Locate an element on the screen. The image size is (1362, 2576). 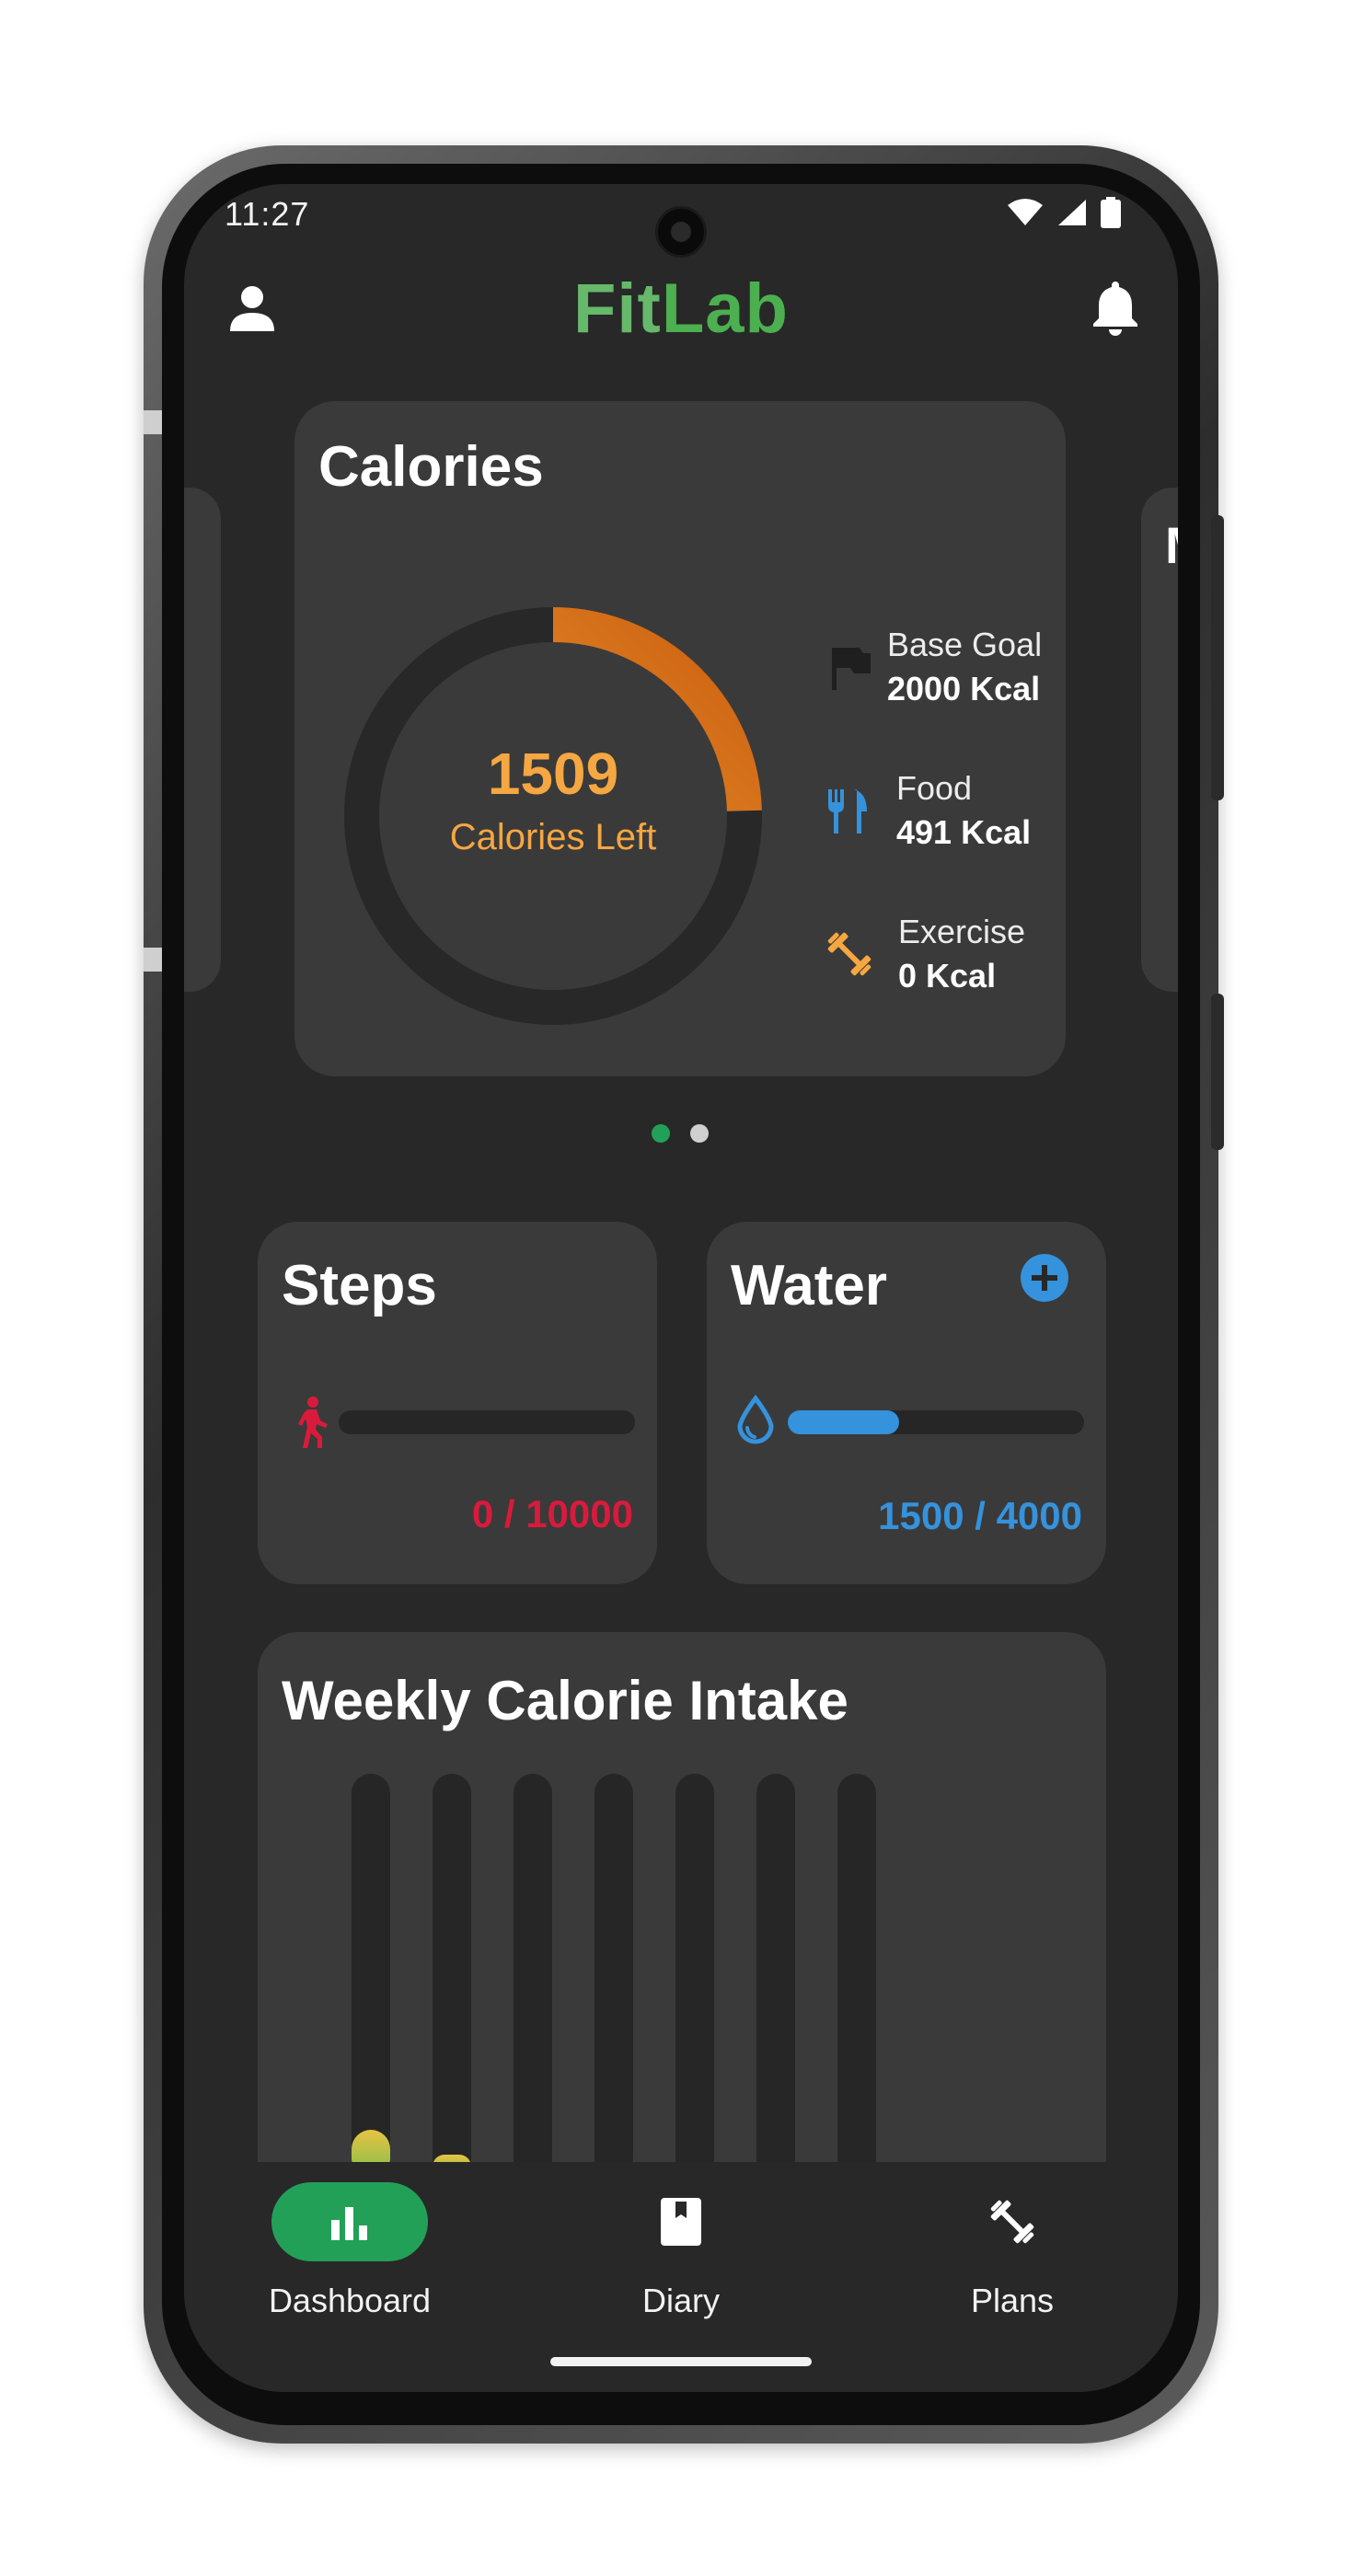
add-circle-icon is located at coordinates (1044, 1278).